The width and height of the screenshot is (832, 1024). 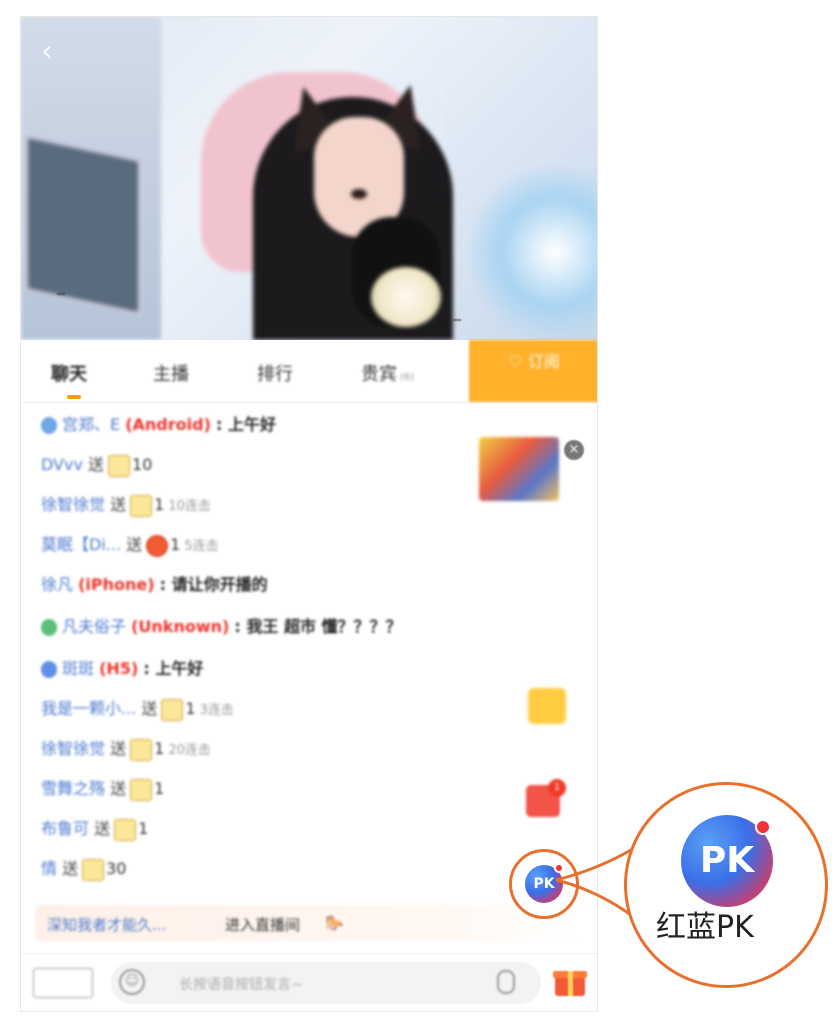 I want to click on tab-ranking: 排行, so click(x=275, y=373).